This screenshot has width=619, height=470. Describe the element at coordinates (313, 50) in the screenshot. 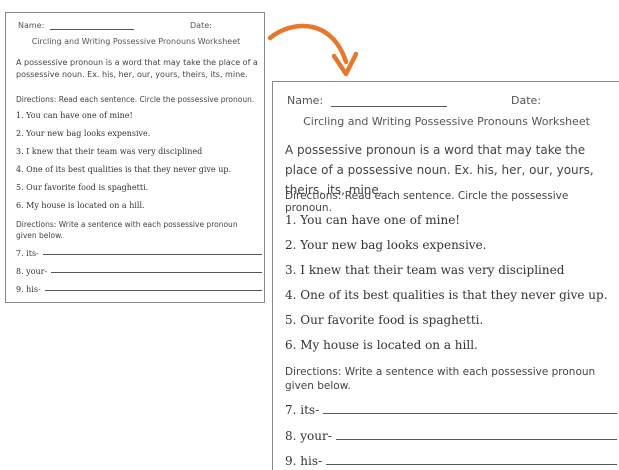

I see `curved-arrow-icon` at that location.